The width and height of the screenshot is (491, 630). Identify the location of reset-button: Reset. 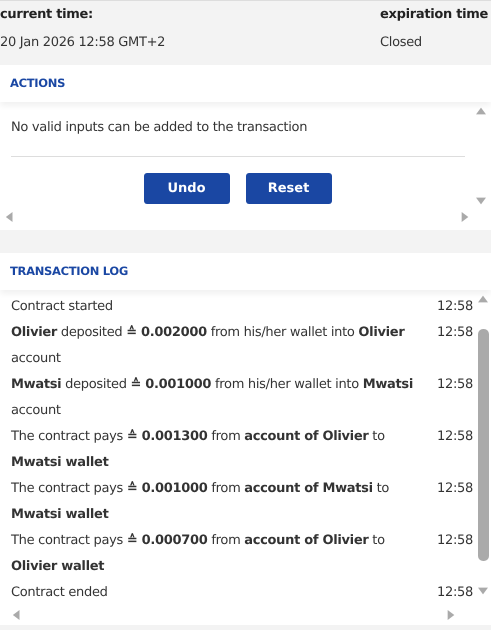
(289, 188).